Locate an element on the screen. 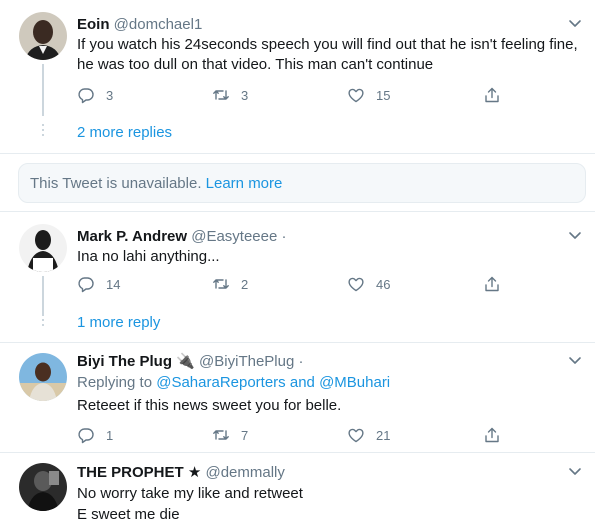 This screenshot has width=595, height=529. display-name: Eoin is located at coordinates (93, 24).